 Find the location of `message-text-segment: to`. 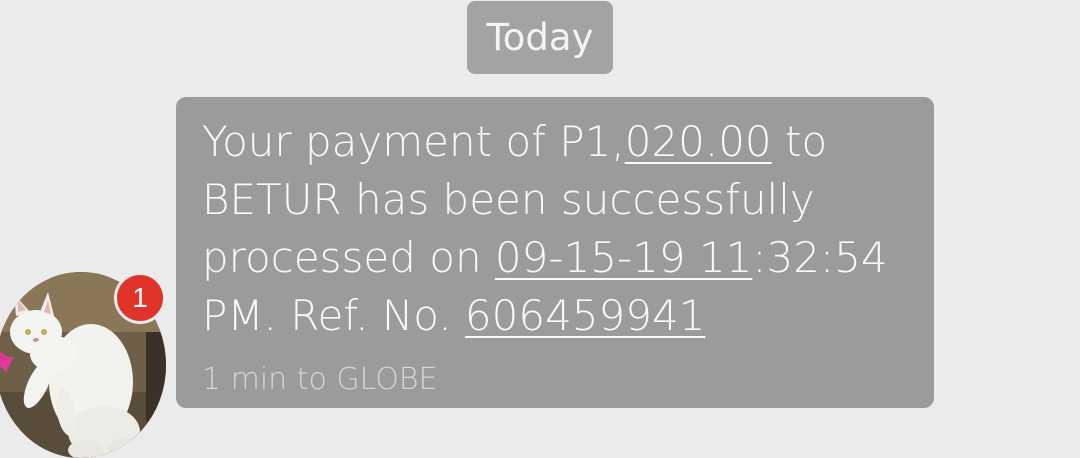

message-text-segment: to is located at coordinates (799, 141).